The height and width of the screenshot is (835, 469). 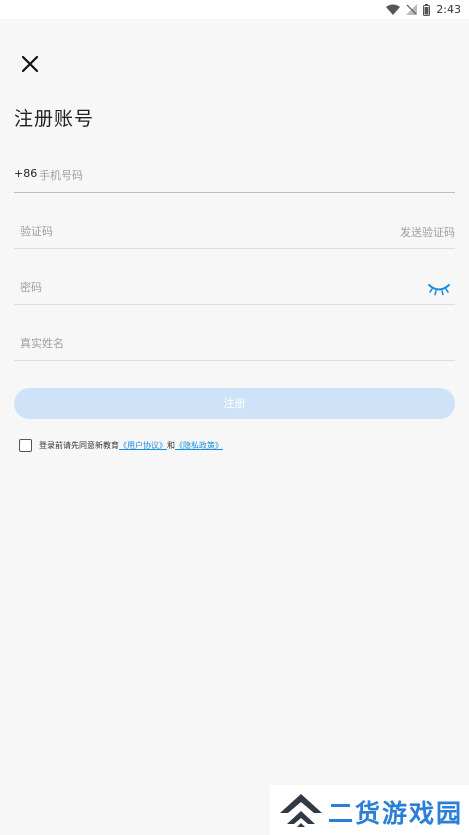 I want to click on agreement-row: 登录前请先同意新教育 《用户协议》 和 《隐私政策》, so click(x=121, y=445).